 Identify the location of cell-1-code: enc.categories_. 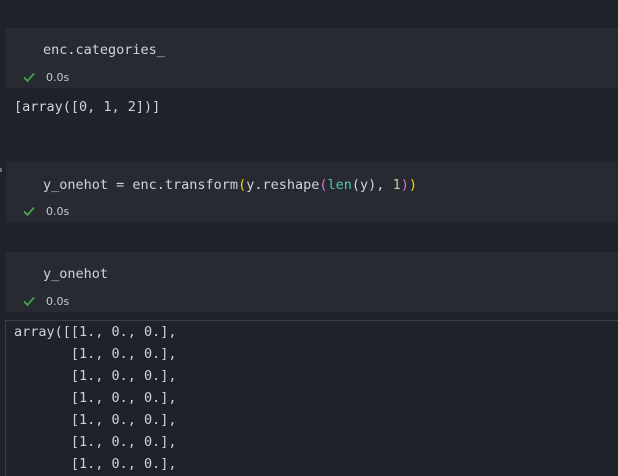
(104, 50).